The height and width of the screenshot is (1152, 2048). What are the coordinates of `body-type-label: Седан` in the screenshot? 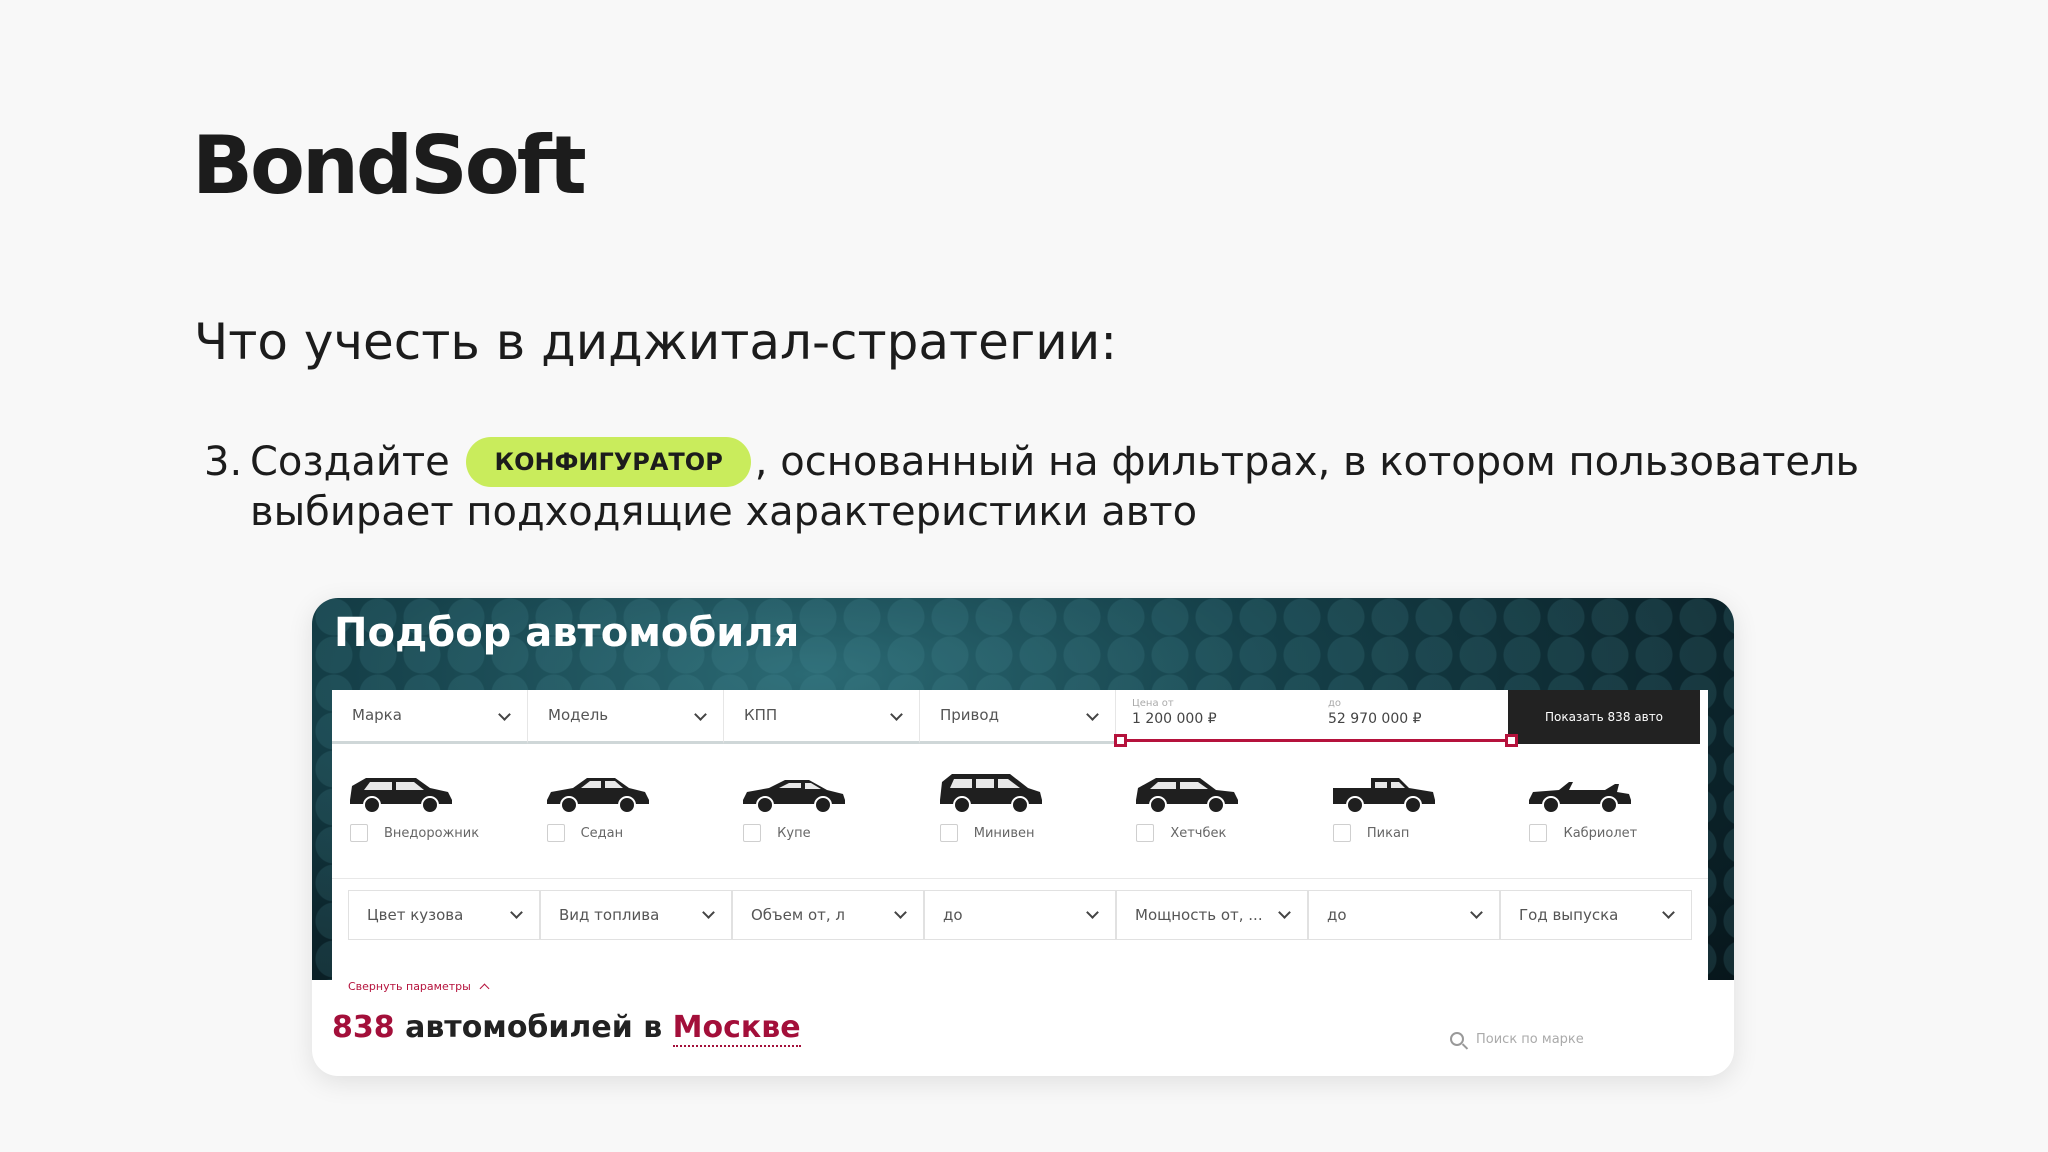 It's located at (602, 833).